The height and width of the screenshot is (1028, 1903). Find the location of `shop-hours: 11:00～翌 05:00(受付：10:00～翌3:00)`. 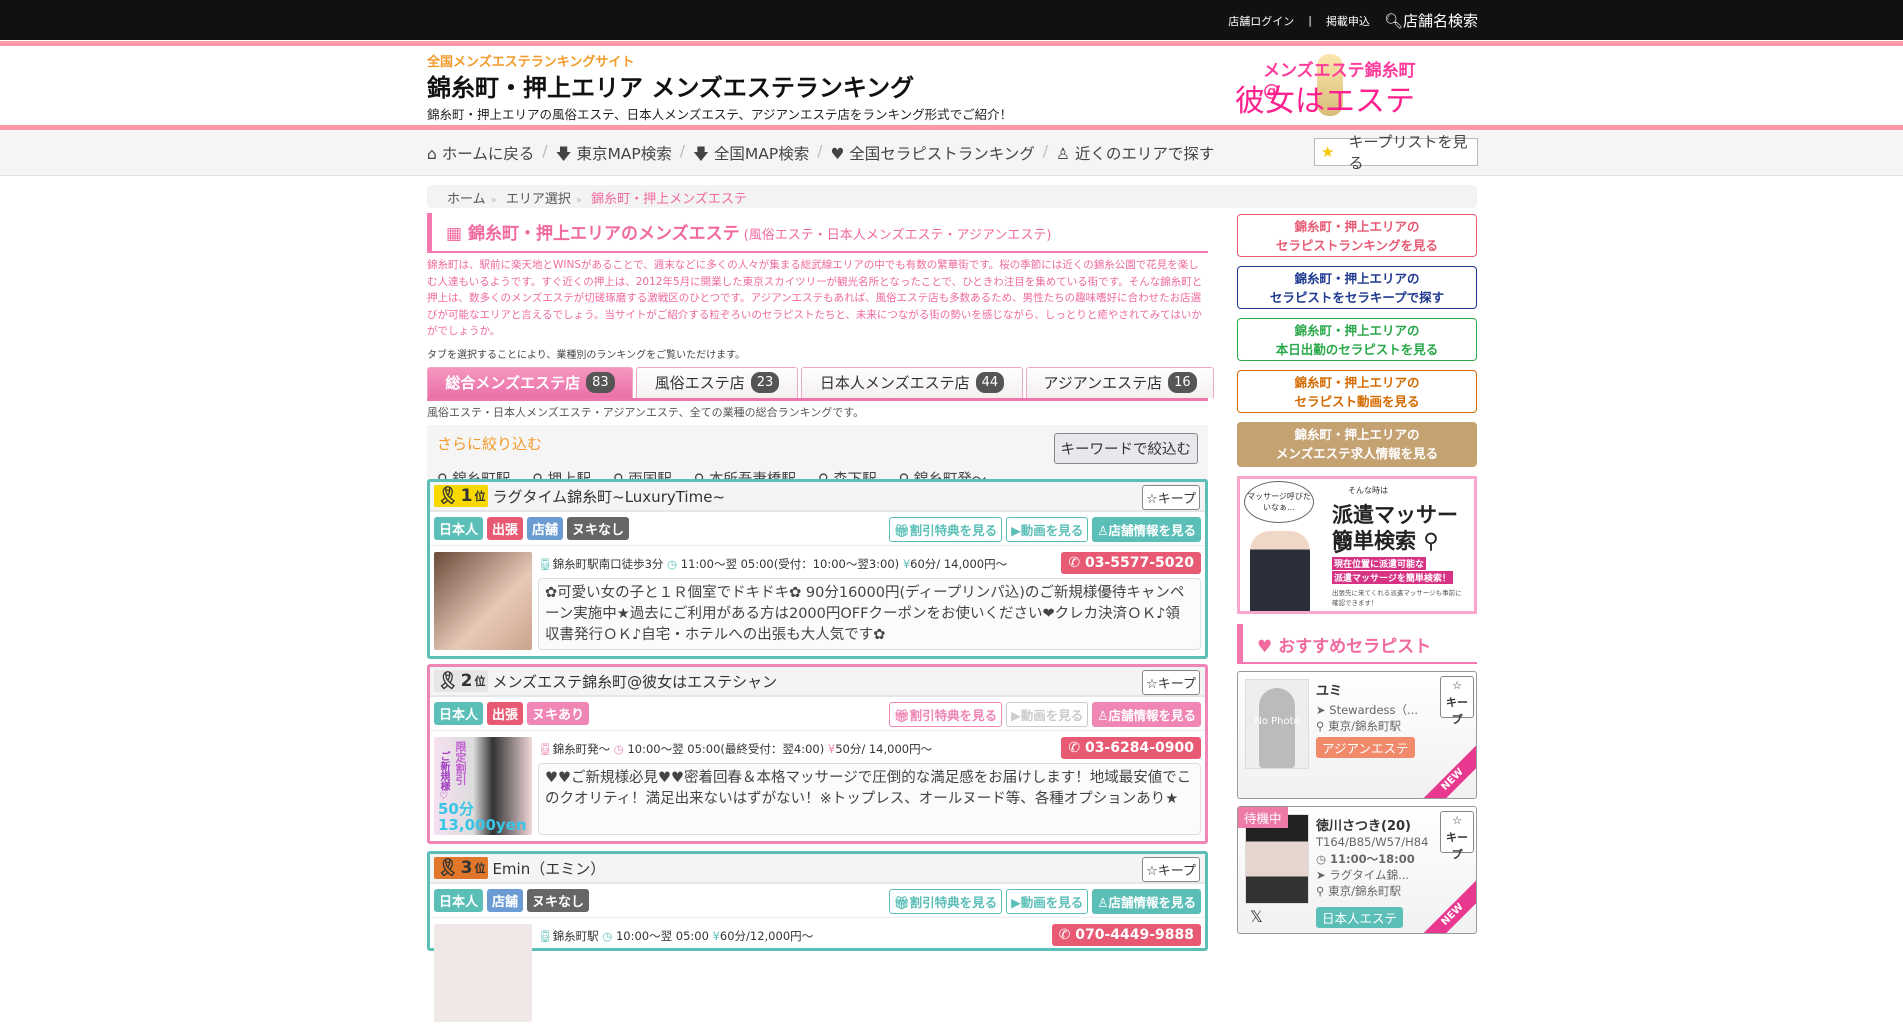

shop-hours: 11:00～翌 05:00(受付：10:00～翌3:00) is located at coordinates (790, 564).